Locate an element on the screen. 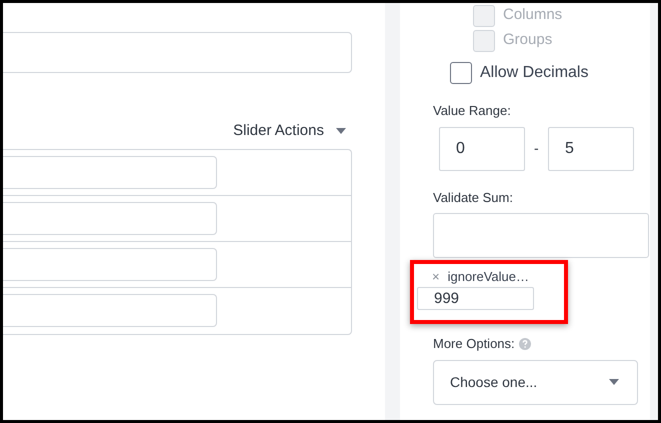 This screenshot has height=423, width=661. field-label: Validate Sum: is located at coordinates (473, 197).